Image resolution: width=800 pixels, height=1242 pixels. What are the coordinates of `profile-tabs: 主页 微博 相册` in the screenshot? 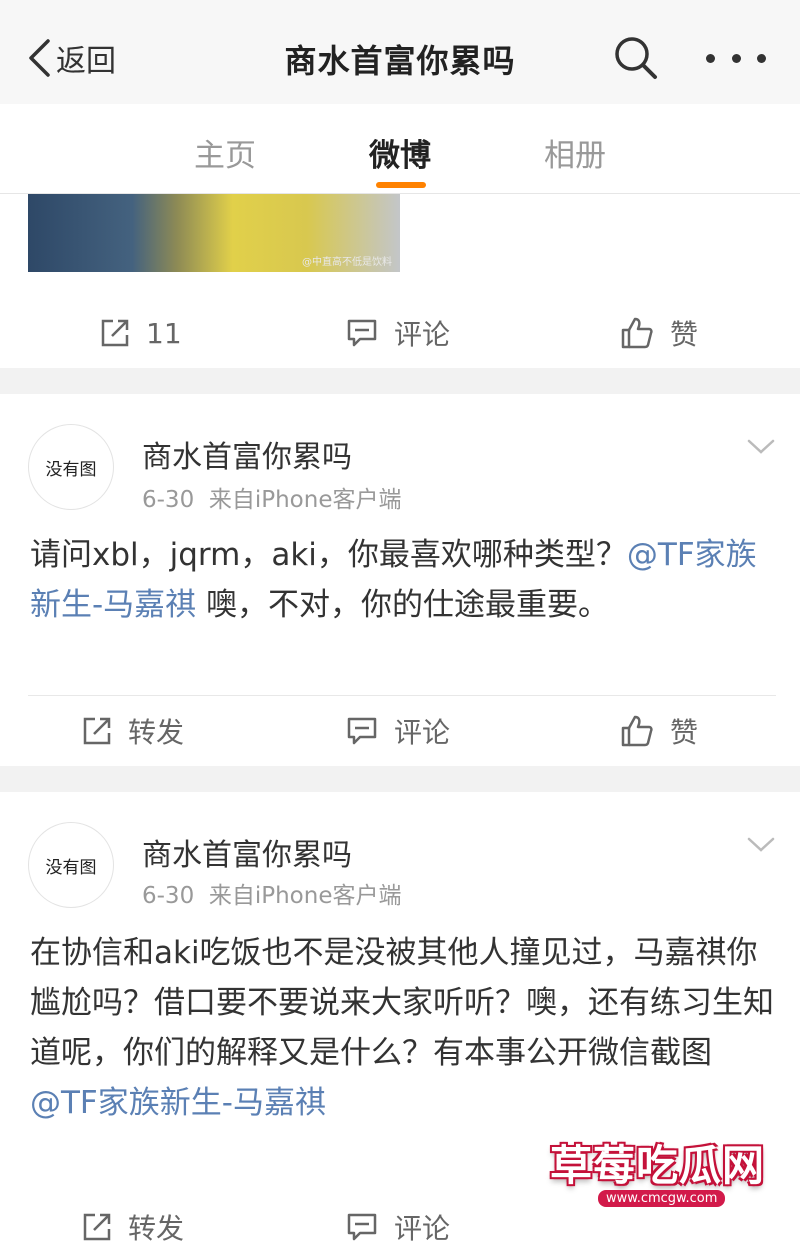 It's located at (400, 149).